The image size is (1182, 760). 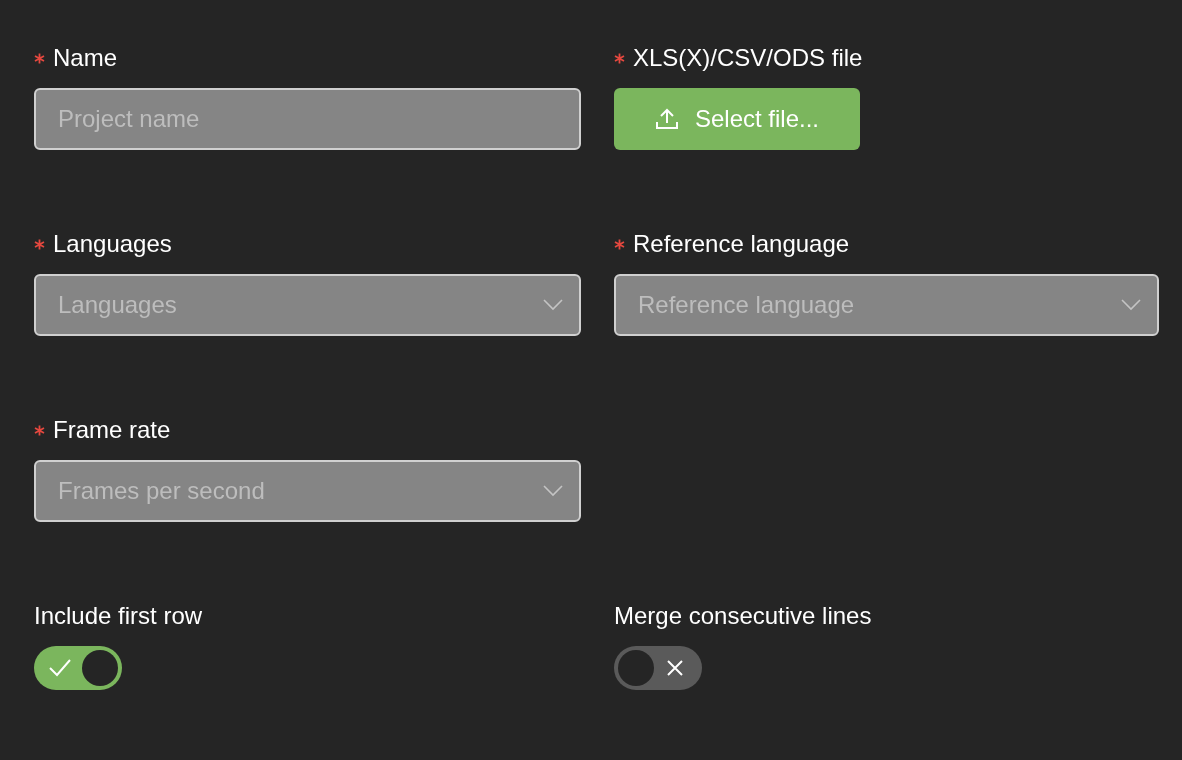 What do you see at coordinates (307, 305) in the screenshot?
I see `select-field: Languages` at bounding box center [307, 305].